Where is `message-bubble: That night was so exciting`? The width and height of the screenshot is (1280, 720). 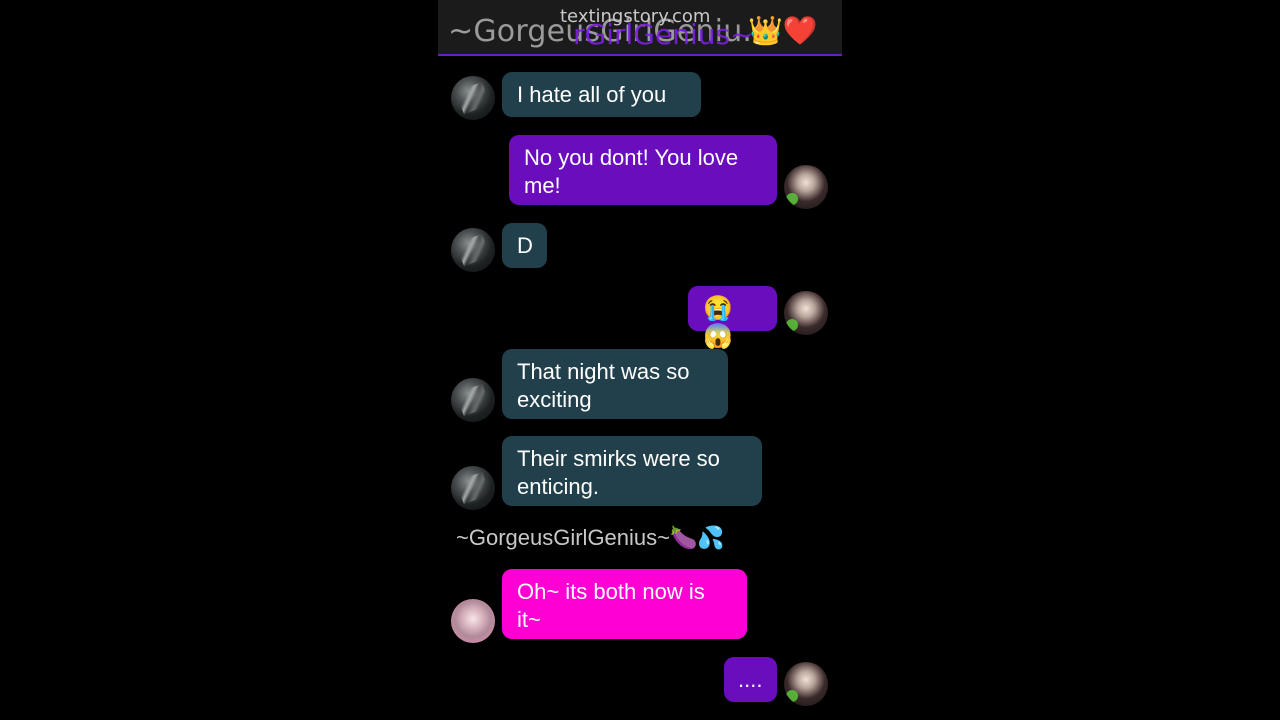
message-bubble: That night was so exciting is located at coordinates (615, 384).